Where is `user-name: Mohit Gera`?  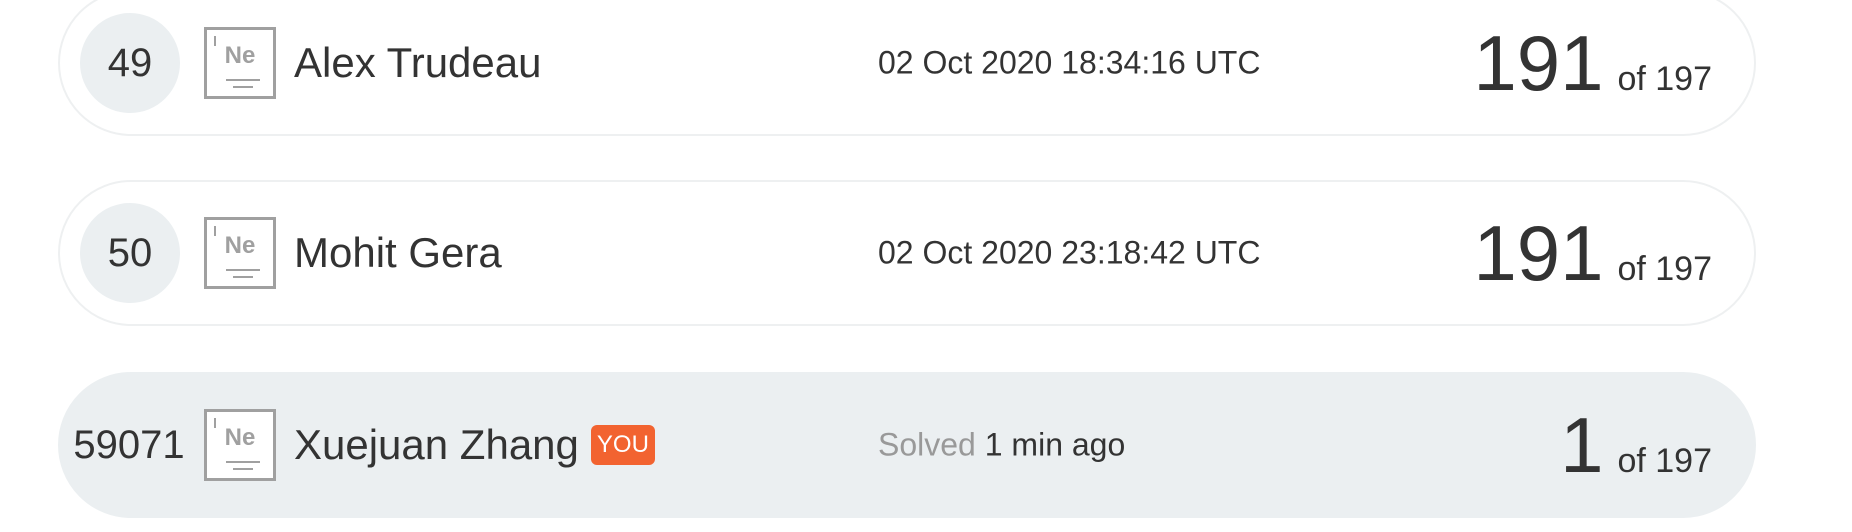 user-name: Mohit Gera is located at coordinates (398, 253).